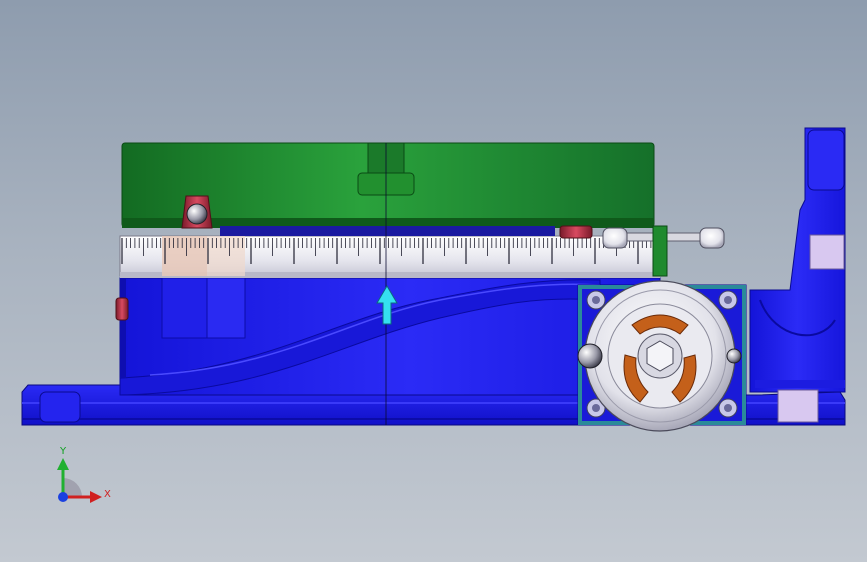  What do you see at coordinates (63, 451) in the screenshot?
I see `y-axis-label: Y` at bounding box center [63, 451].